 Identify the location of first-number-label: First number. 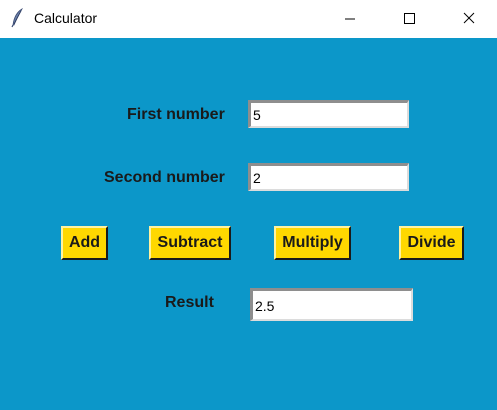
(176, 114).